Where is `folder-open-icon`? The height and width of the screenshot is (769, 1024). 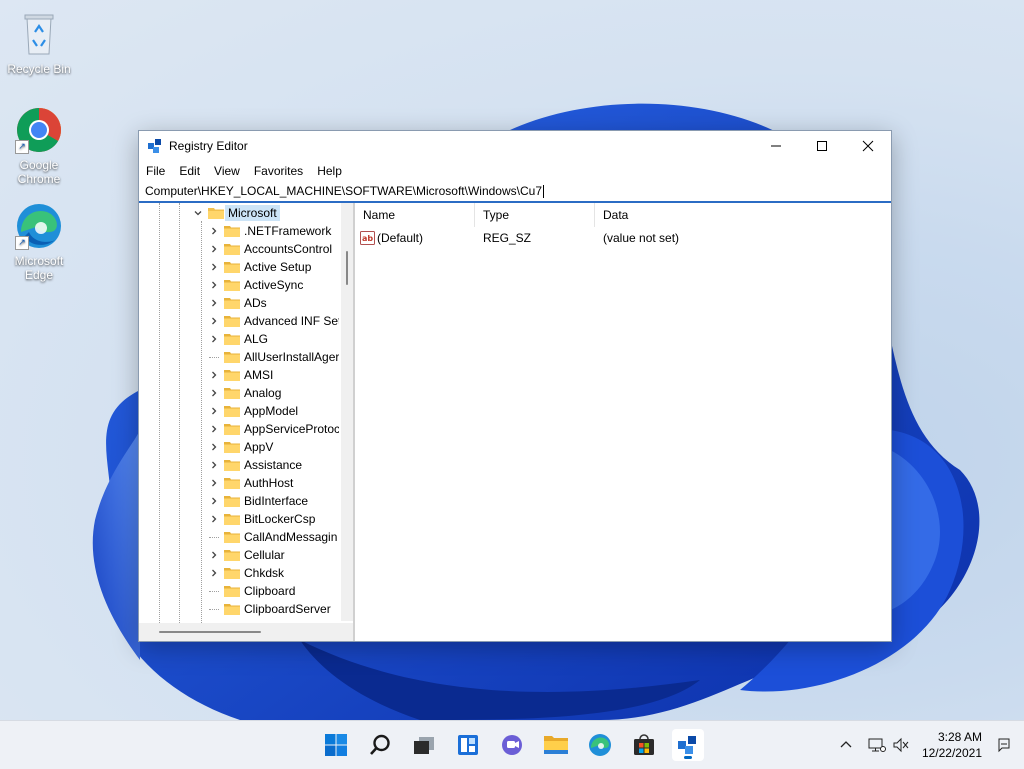
folder-open-icon is located at coordinates (216, 213).